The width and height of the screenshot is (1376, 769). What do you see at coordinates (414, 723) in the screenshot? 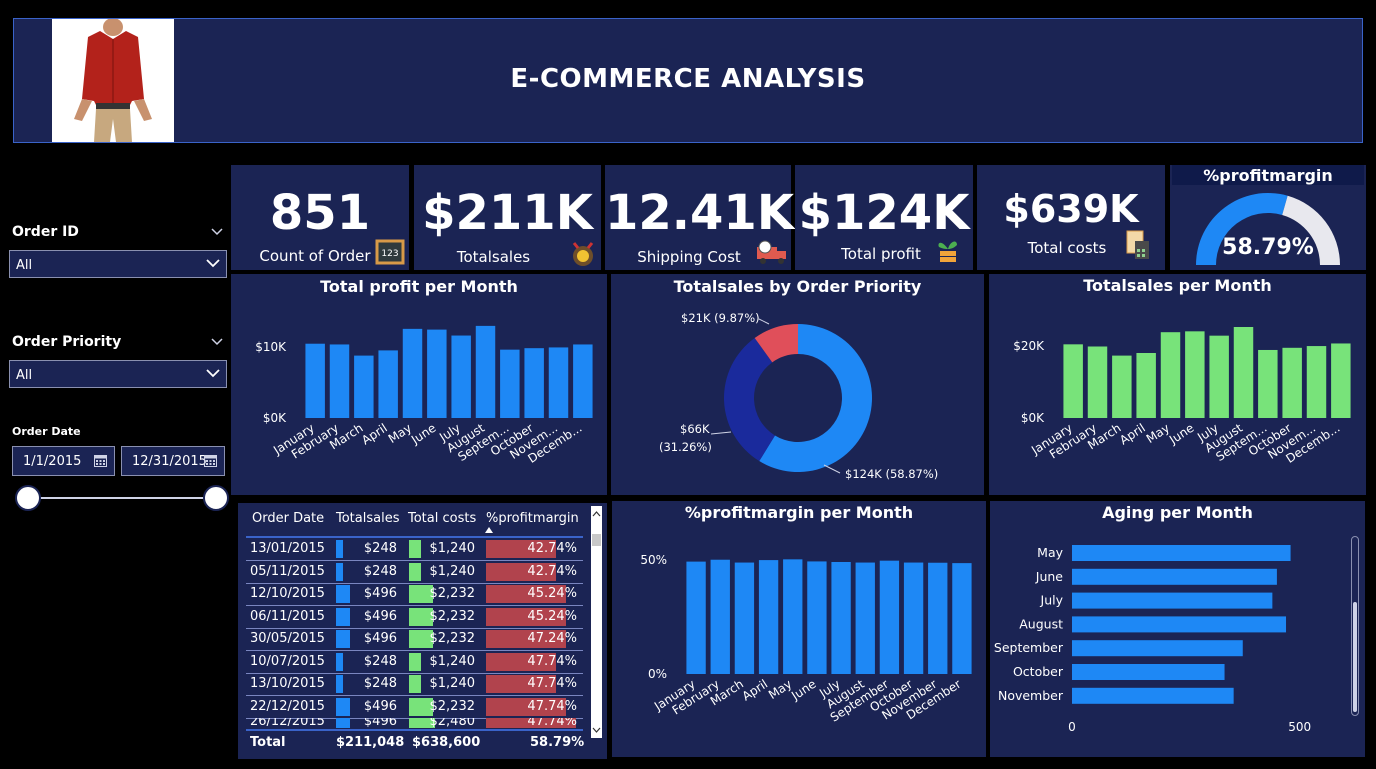
I see `table-row: 26/12/2015 $496 $2,480 47.74%` at bounding box center [414, 723].